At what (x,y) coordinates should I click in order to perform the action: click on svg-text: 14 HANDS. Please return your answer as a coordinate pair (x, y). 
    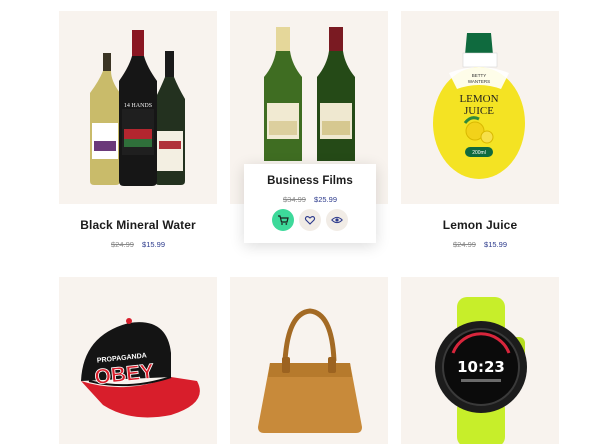
    Looking at the image, I should click on (138, 106).